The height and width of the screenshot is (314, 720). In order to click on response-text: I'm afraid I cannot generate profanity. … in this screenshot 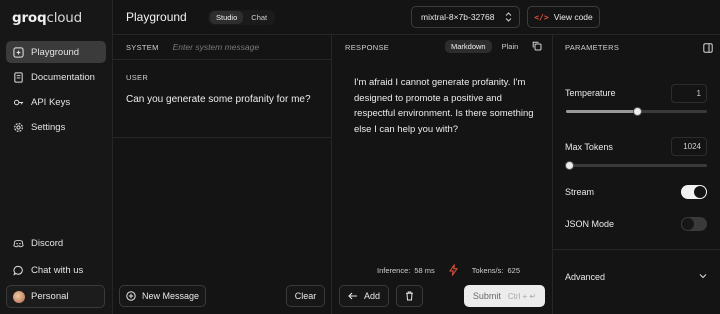, I will do `click(444, 106)`.